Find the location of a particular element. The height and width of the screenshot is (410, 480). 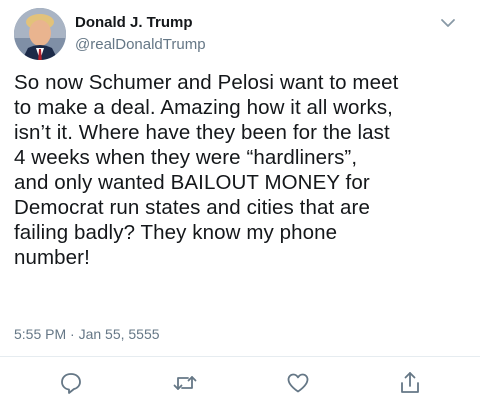

chevron-down-icon is located at coordinates (448, 23).